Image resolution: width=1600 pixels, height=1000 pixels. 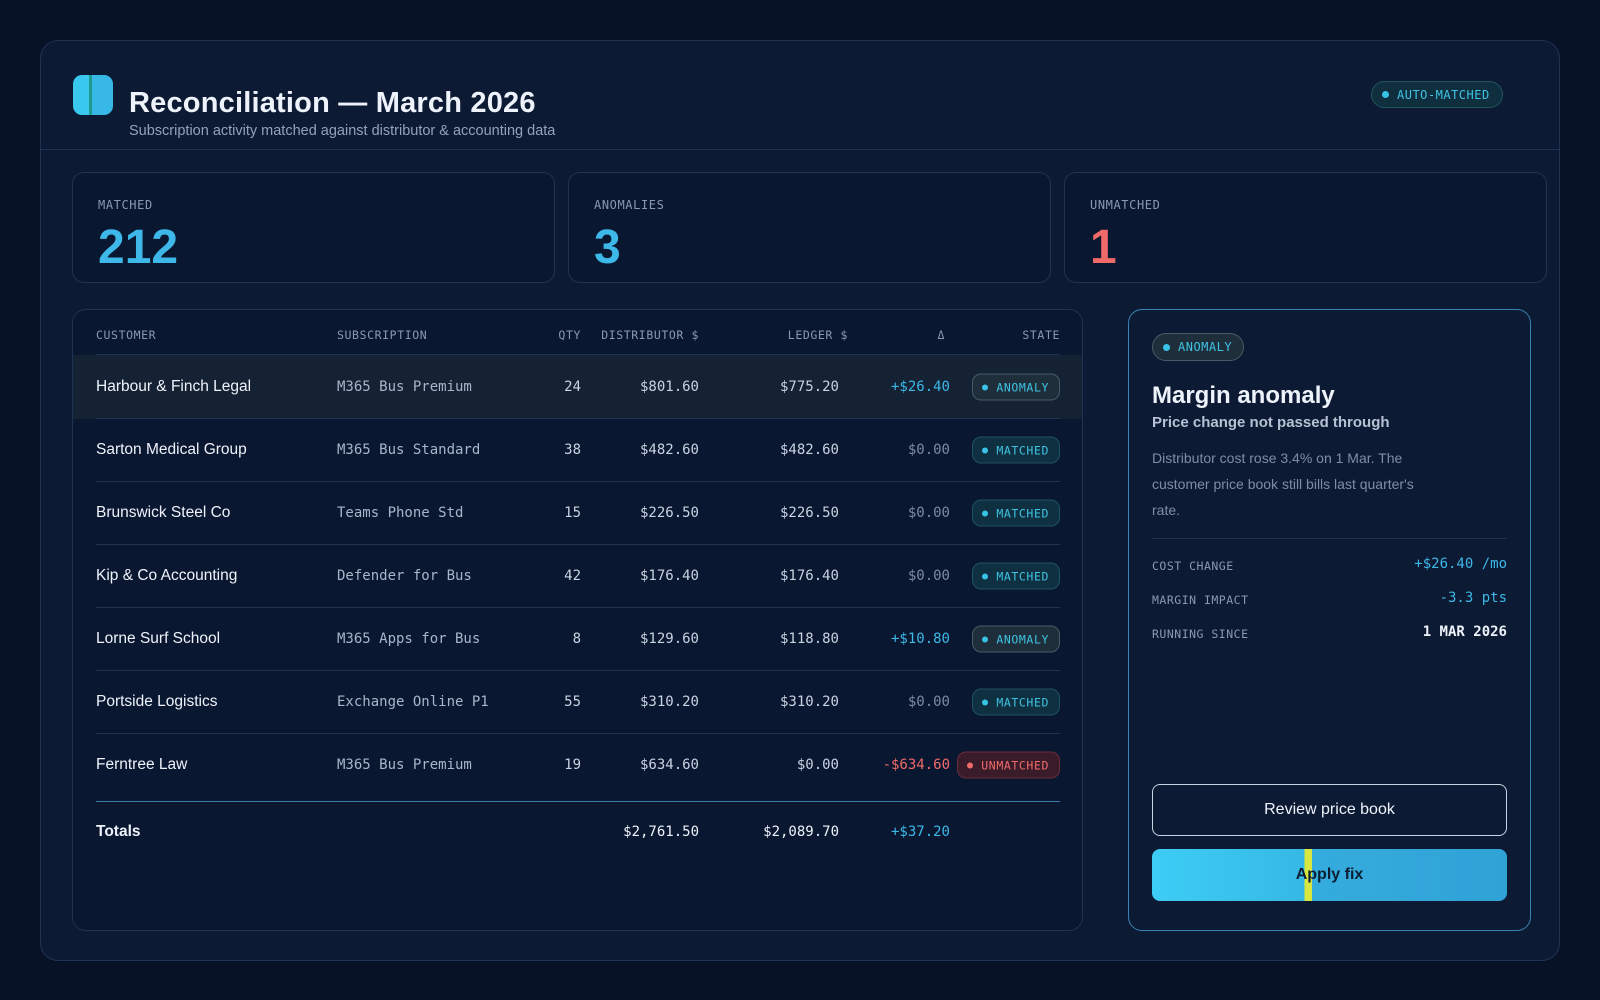 I want to click on ledger-cell: $226.50, so click(x=809, y=513).